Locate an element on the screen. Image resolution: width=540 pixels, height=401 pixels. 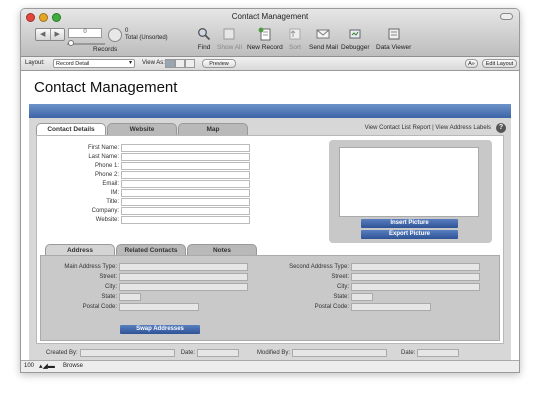
modified-date-label: Date: is located at coordinates (408, 353).